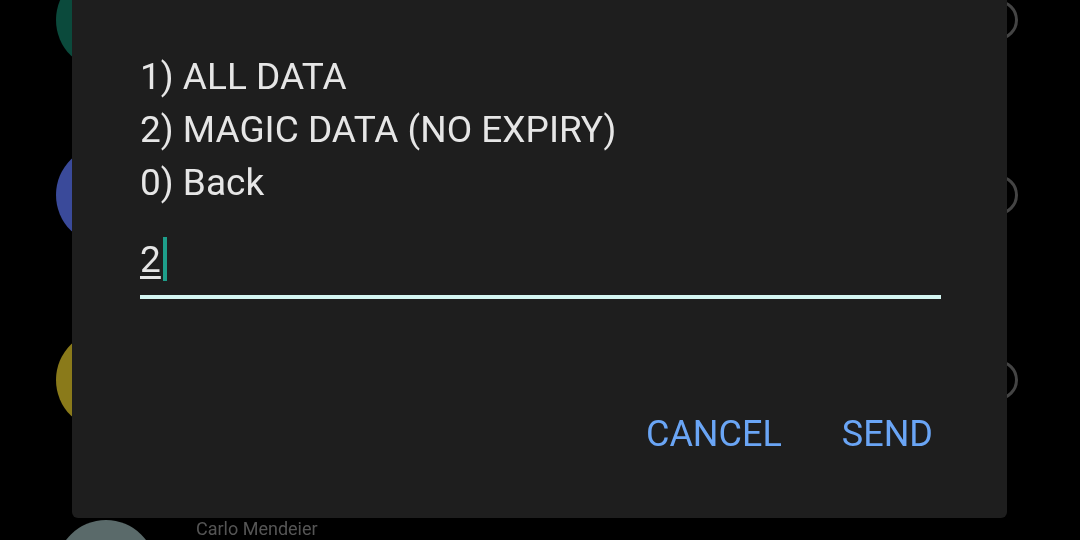 This screenshot has height=540, width=1080. Describe the element at coordinates (540, 269) in the screenshot. I see `input-field: 2` at that location.